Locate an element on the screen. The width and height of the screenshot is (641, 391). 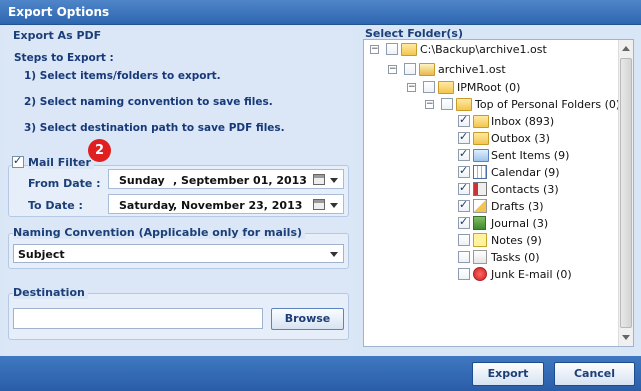
to-date-picker: Saturday , November 23, 2013 is located at coordinates (226, 204).